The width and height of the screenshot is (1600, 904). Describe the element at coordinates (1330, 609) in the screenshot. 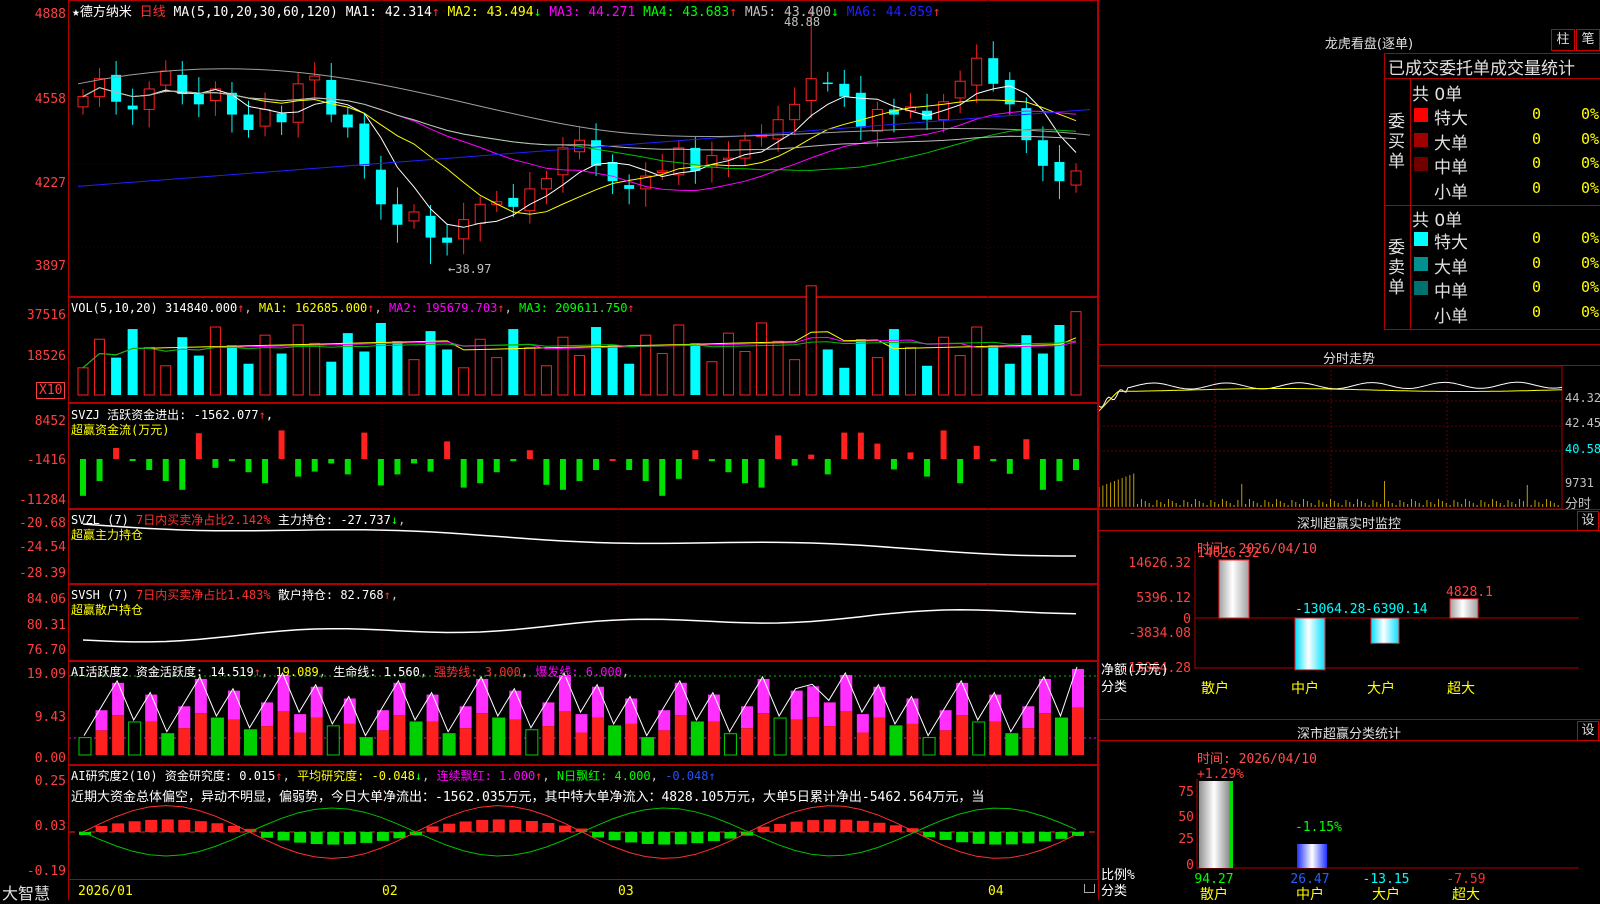

I see `monitor-value-label: -13064.28` at that location.